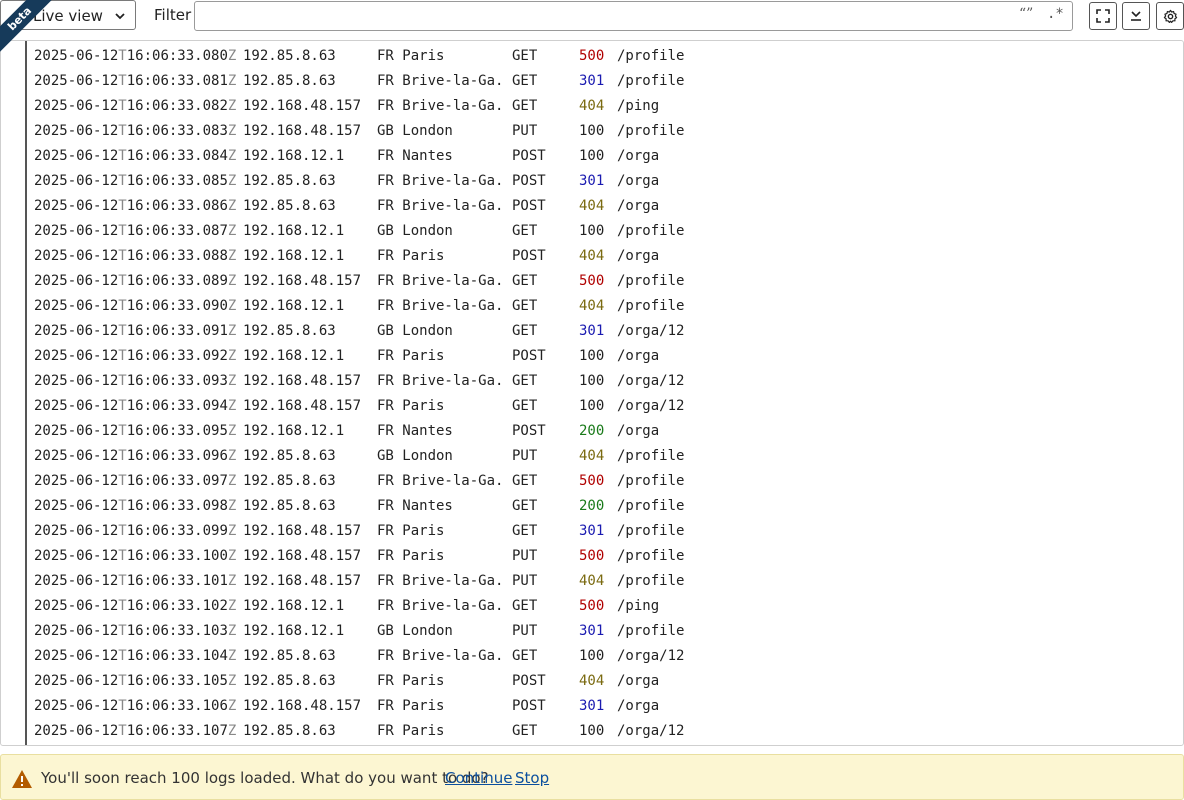 Image resolution: width=1184 pixels, height=800 pixels. What do you see at coordinates (177, 356) in the screenshot?
I see `log-timestamp-time: 16:06:33.092` at bounding box center [177, 356].